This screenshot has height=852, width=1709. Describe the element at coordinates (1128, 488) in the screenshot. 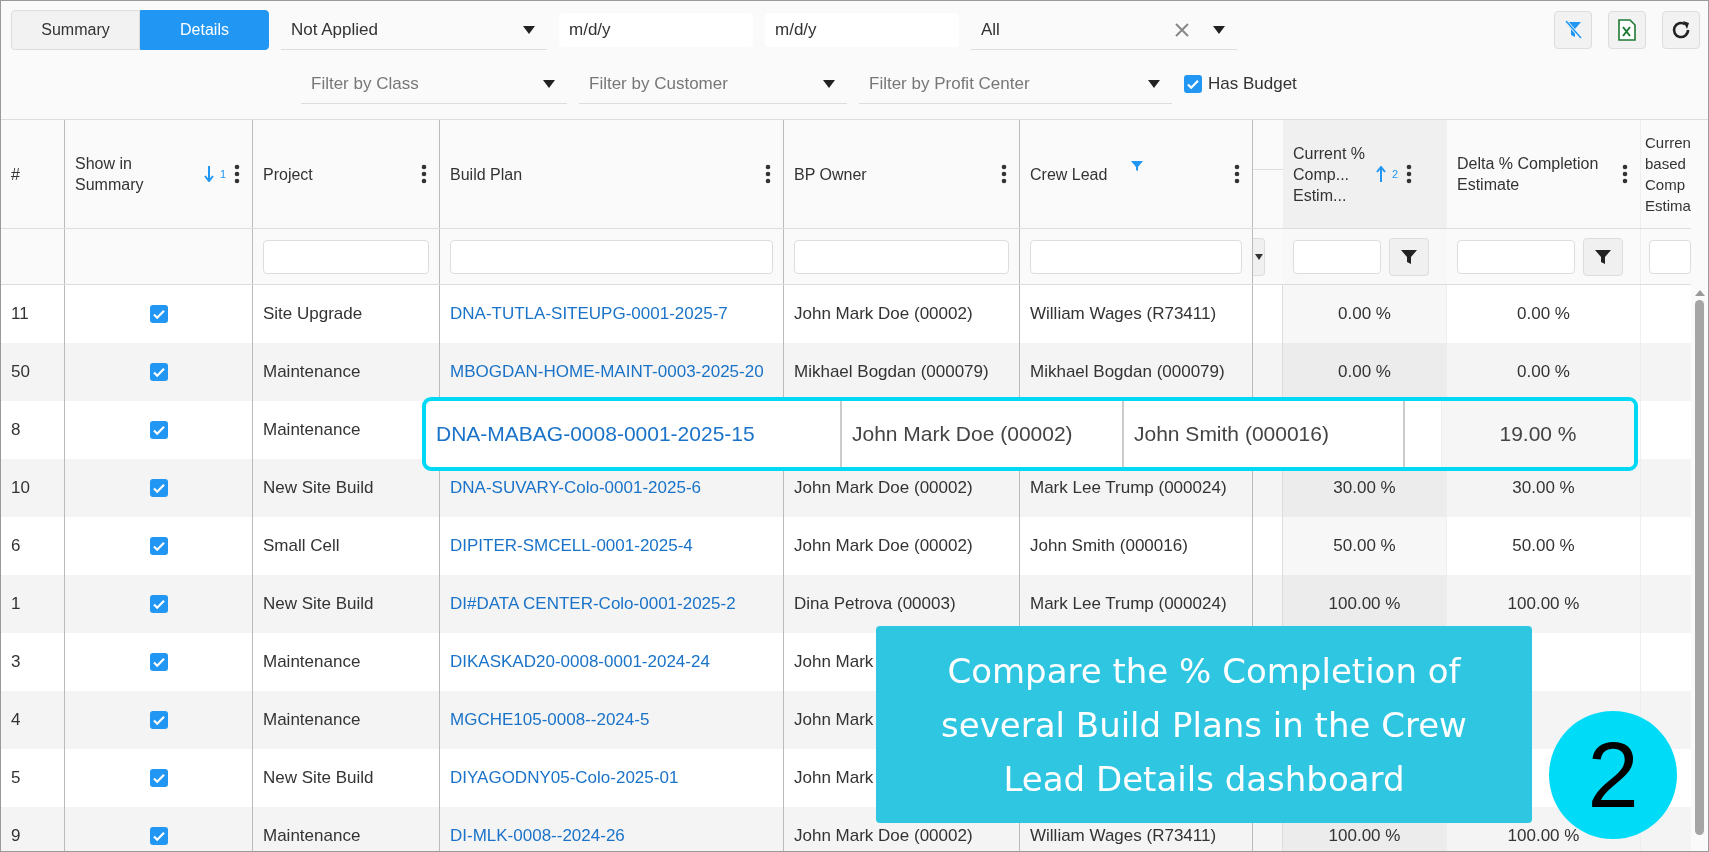

I see `table-cell: Mark Lee Trump (000024)` at that location.